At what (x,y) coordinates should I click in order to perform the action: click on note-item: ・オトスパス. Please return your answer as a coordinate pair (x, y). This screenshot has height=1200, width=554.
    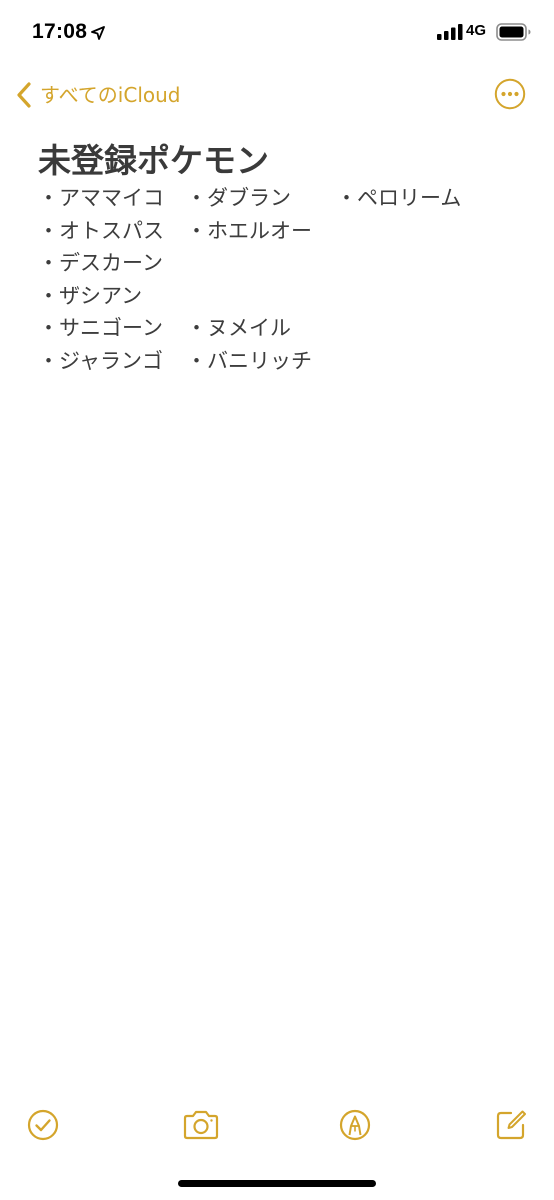
    Looking at the image, I should click on (101, 230).